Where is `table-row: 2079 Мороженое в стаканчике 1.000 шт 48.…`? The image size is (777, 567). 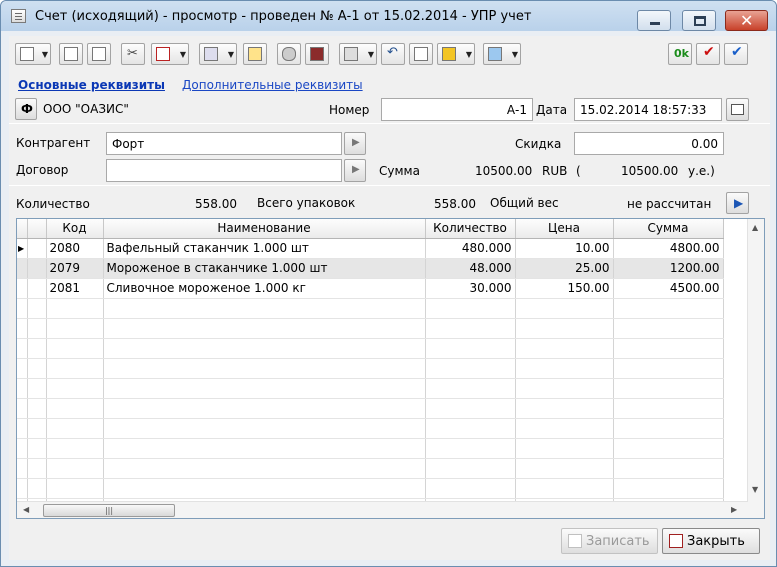
table-row: 2079 Мороженое в стаканчике 1.000 шт 48.… is located at coordinates (370, 268).